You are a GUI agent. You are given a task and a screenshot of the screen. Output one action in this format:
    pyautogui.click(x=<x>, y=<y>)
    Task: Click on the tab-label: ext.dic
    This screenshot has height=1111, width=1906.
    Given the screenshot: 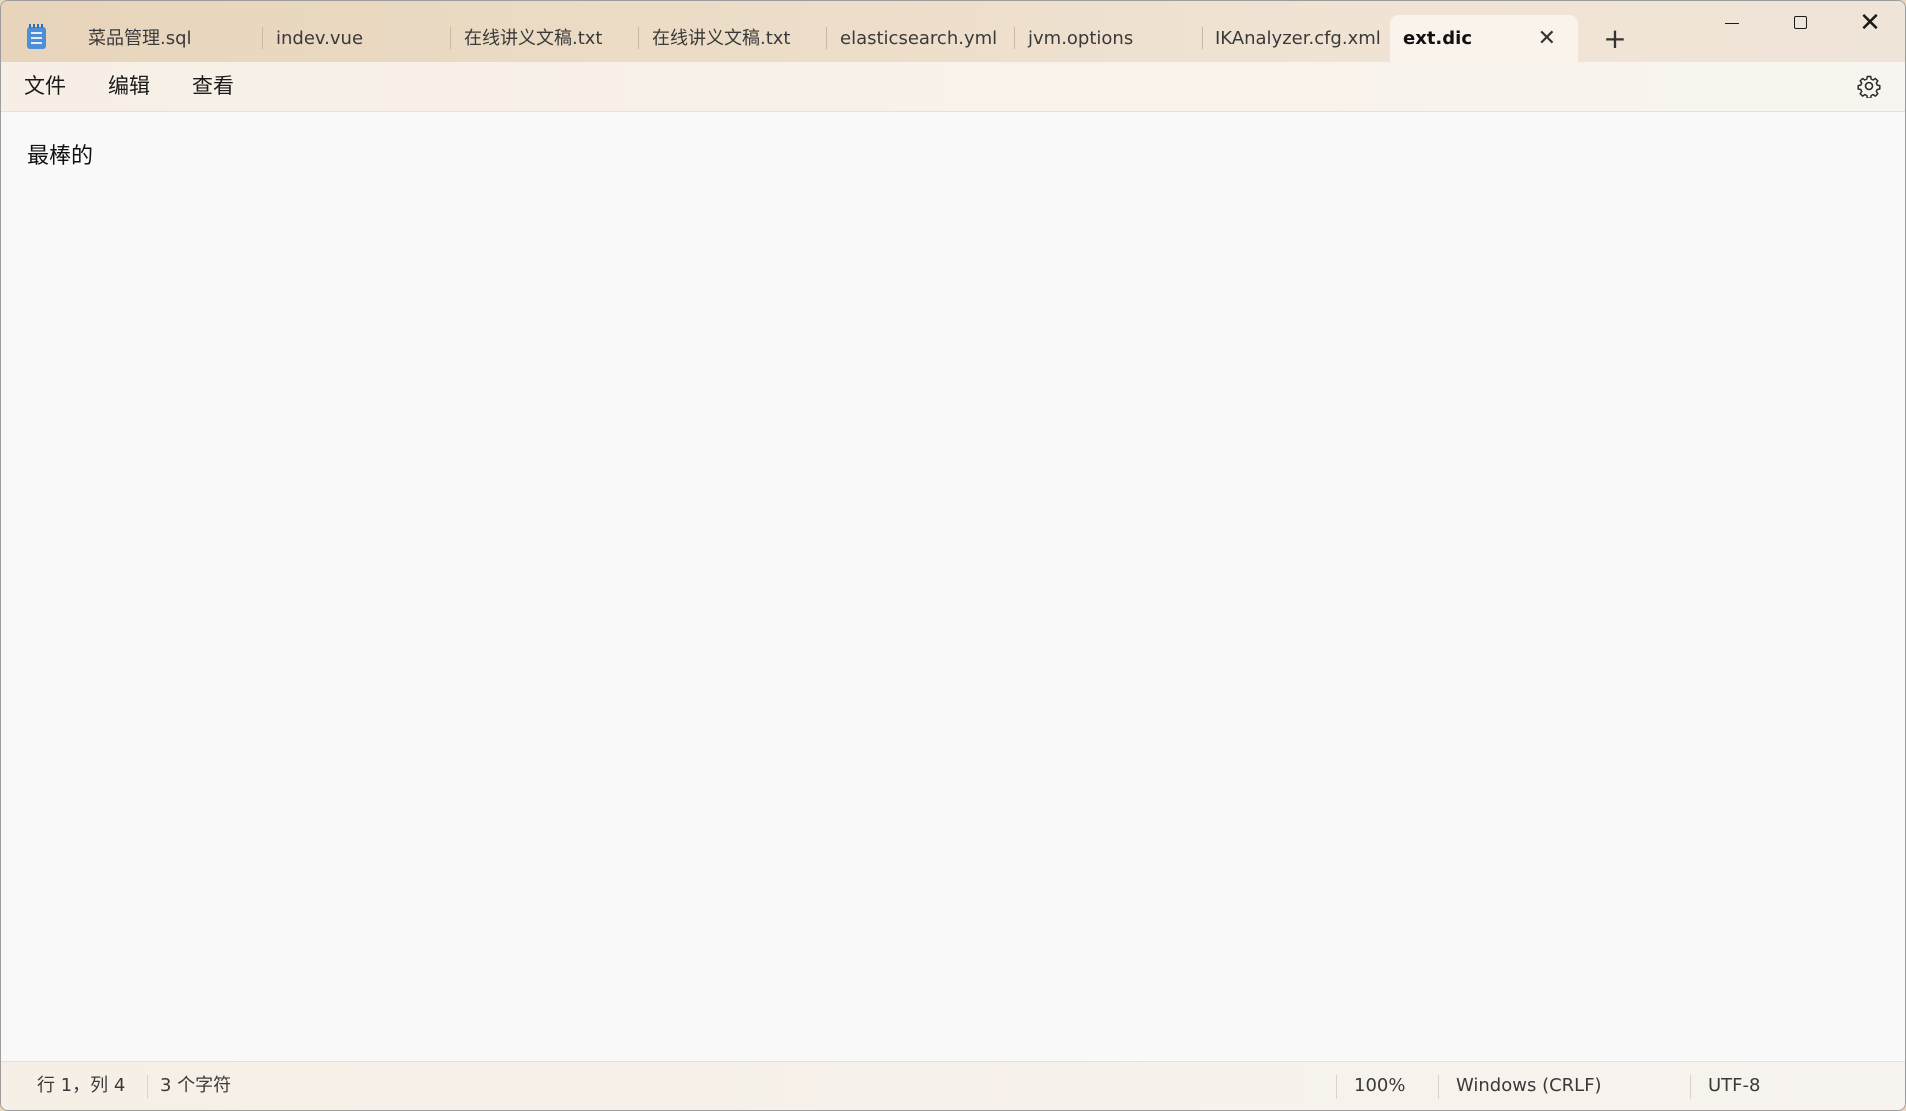 What is the action you would take?
    pyautogui.click(x=1437, y=38)
    